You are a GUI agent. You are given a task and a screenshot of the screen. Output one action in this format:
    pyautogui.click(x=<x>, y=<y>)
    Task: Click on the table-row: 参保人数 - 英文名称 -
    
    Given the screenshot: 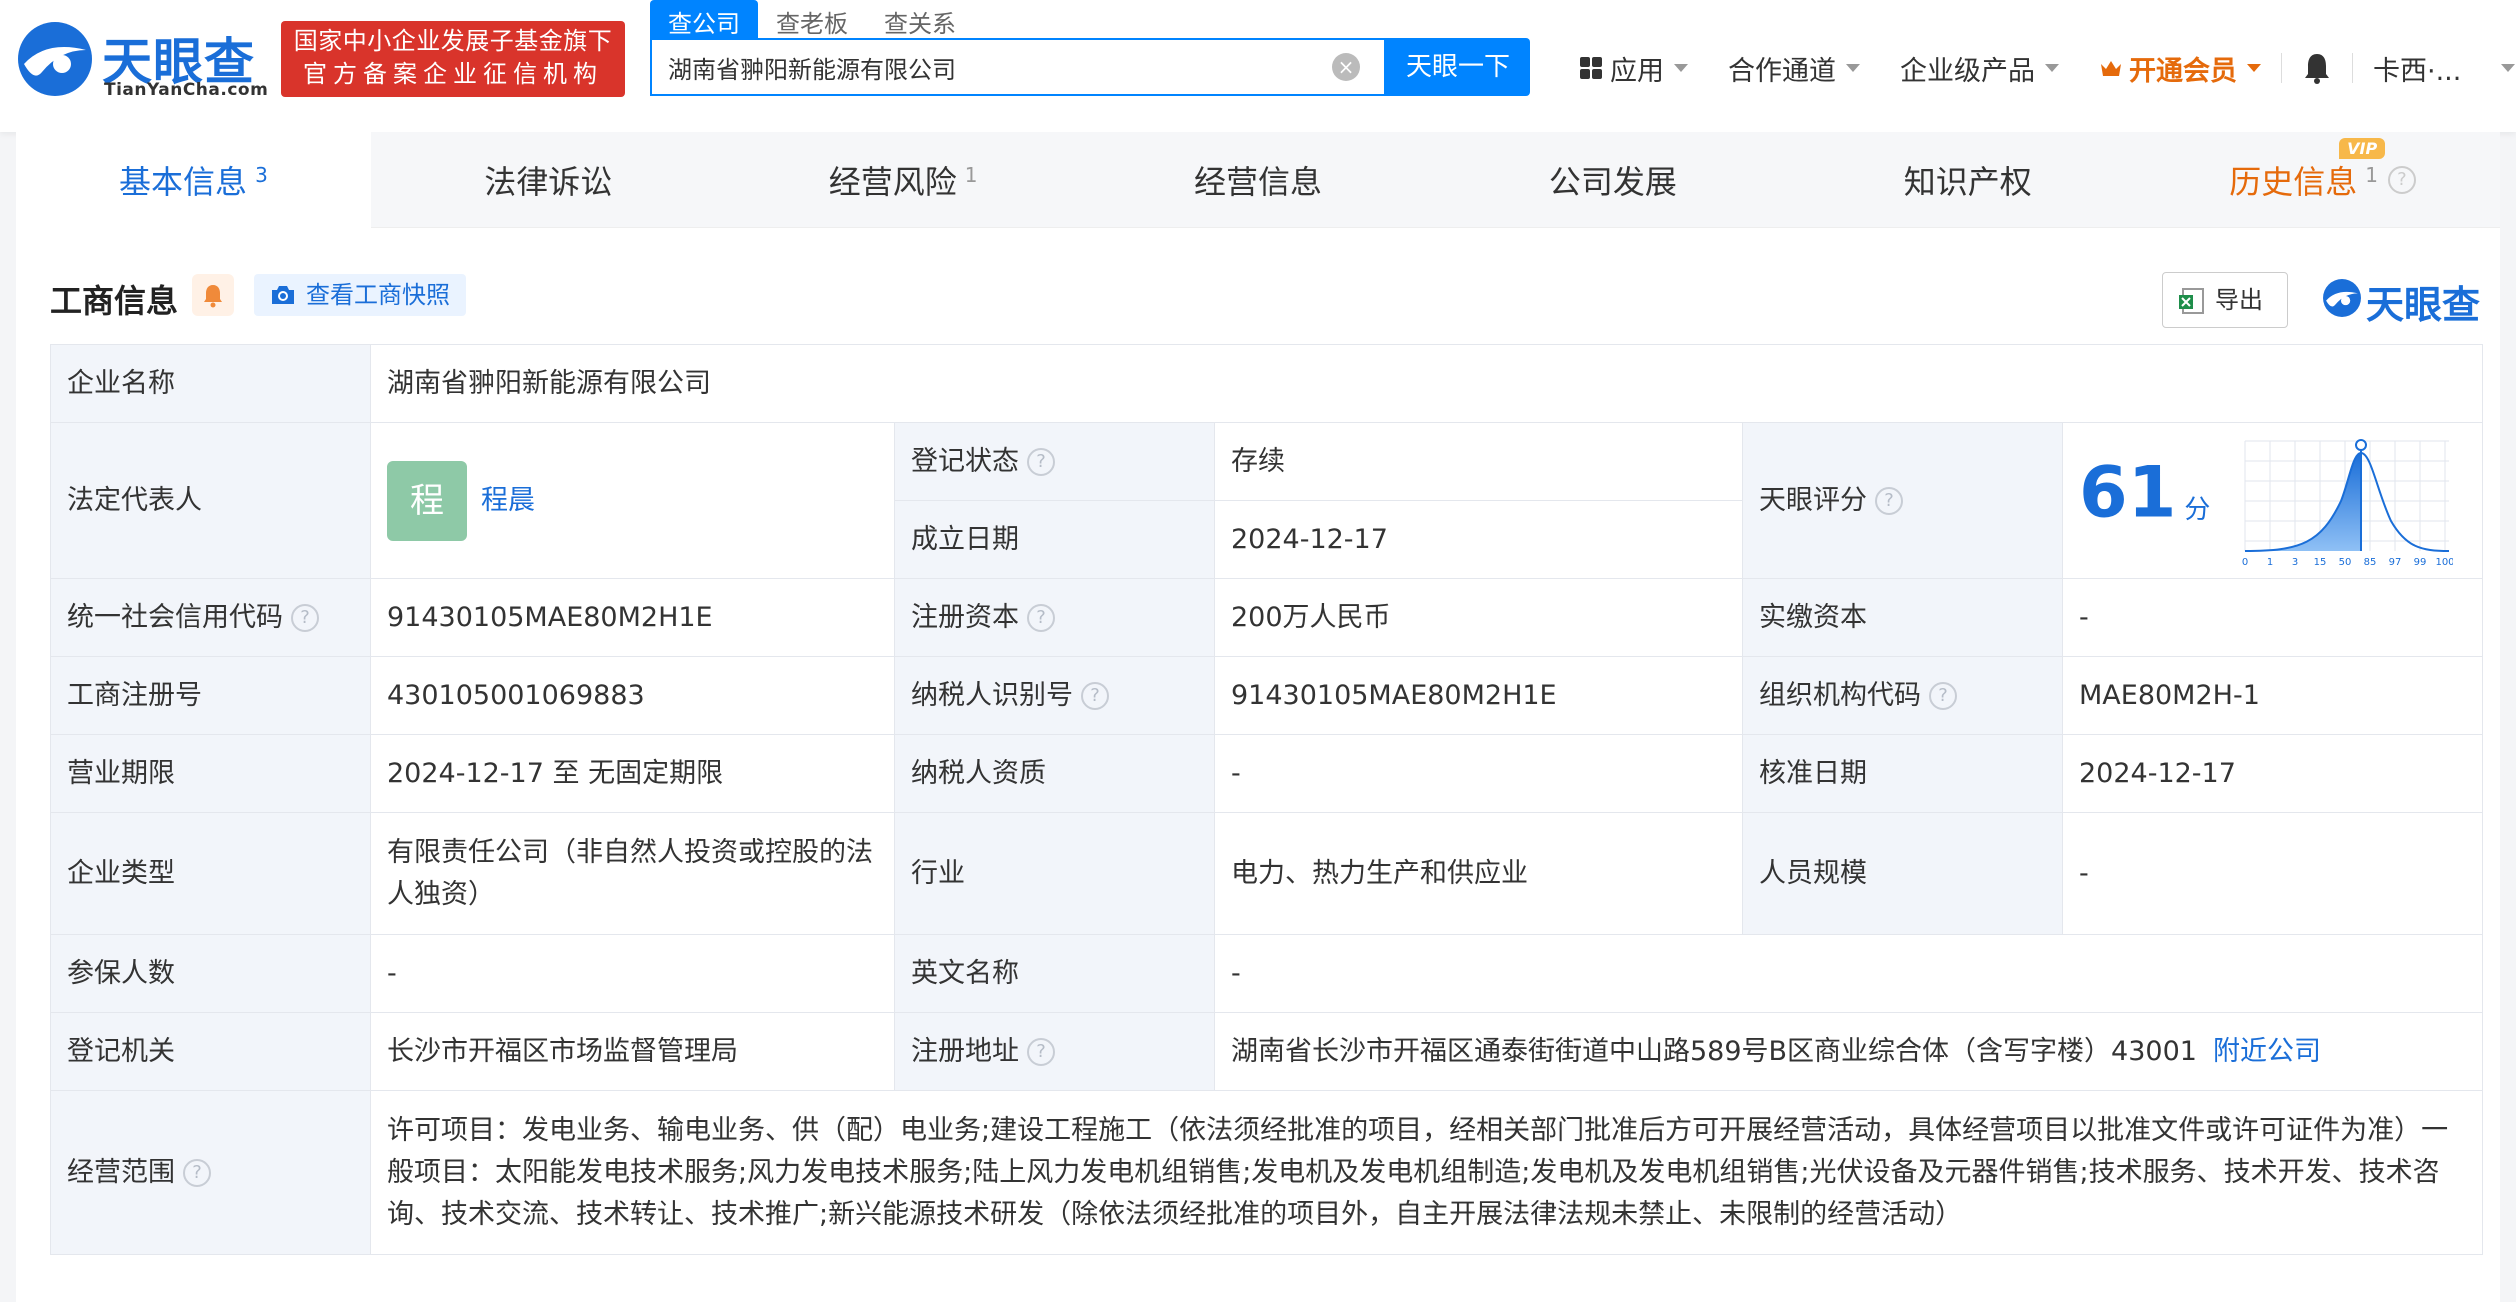 What is the action you would take?
    pyautogui.click(x=1267, y=973)
    